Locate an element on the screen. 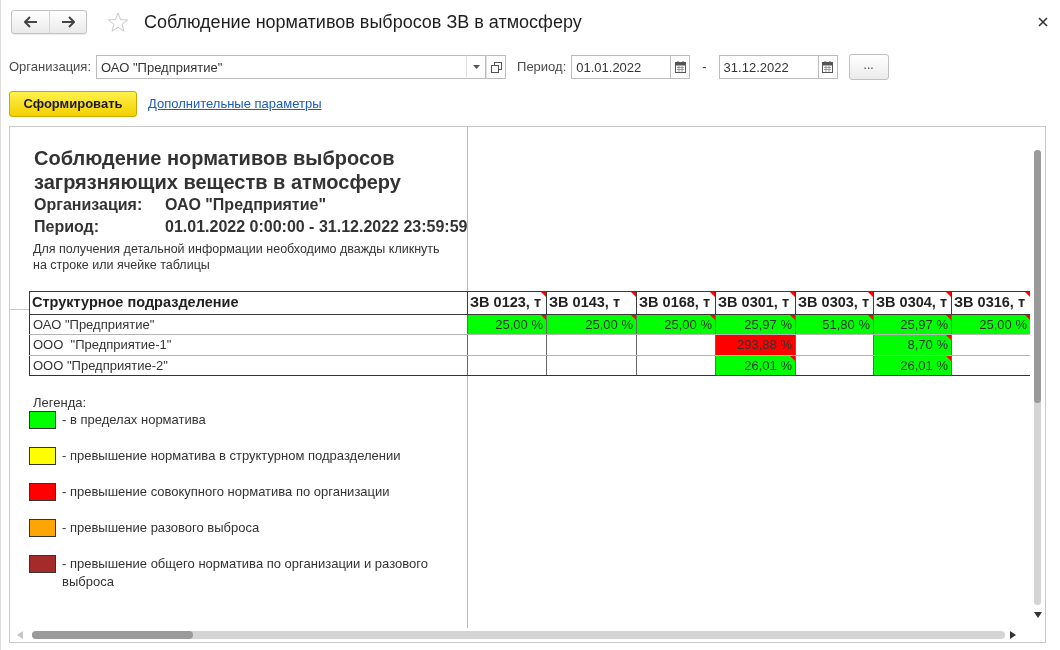 Image resolution: width=1060 pixels, height=650 pixels. horizontal-scrollbar is located at coordinates (518, 635).